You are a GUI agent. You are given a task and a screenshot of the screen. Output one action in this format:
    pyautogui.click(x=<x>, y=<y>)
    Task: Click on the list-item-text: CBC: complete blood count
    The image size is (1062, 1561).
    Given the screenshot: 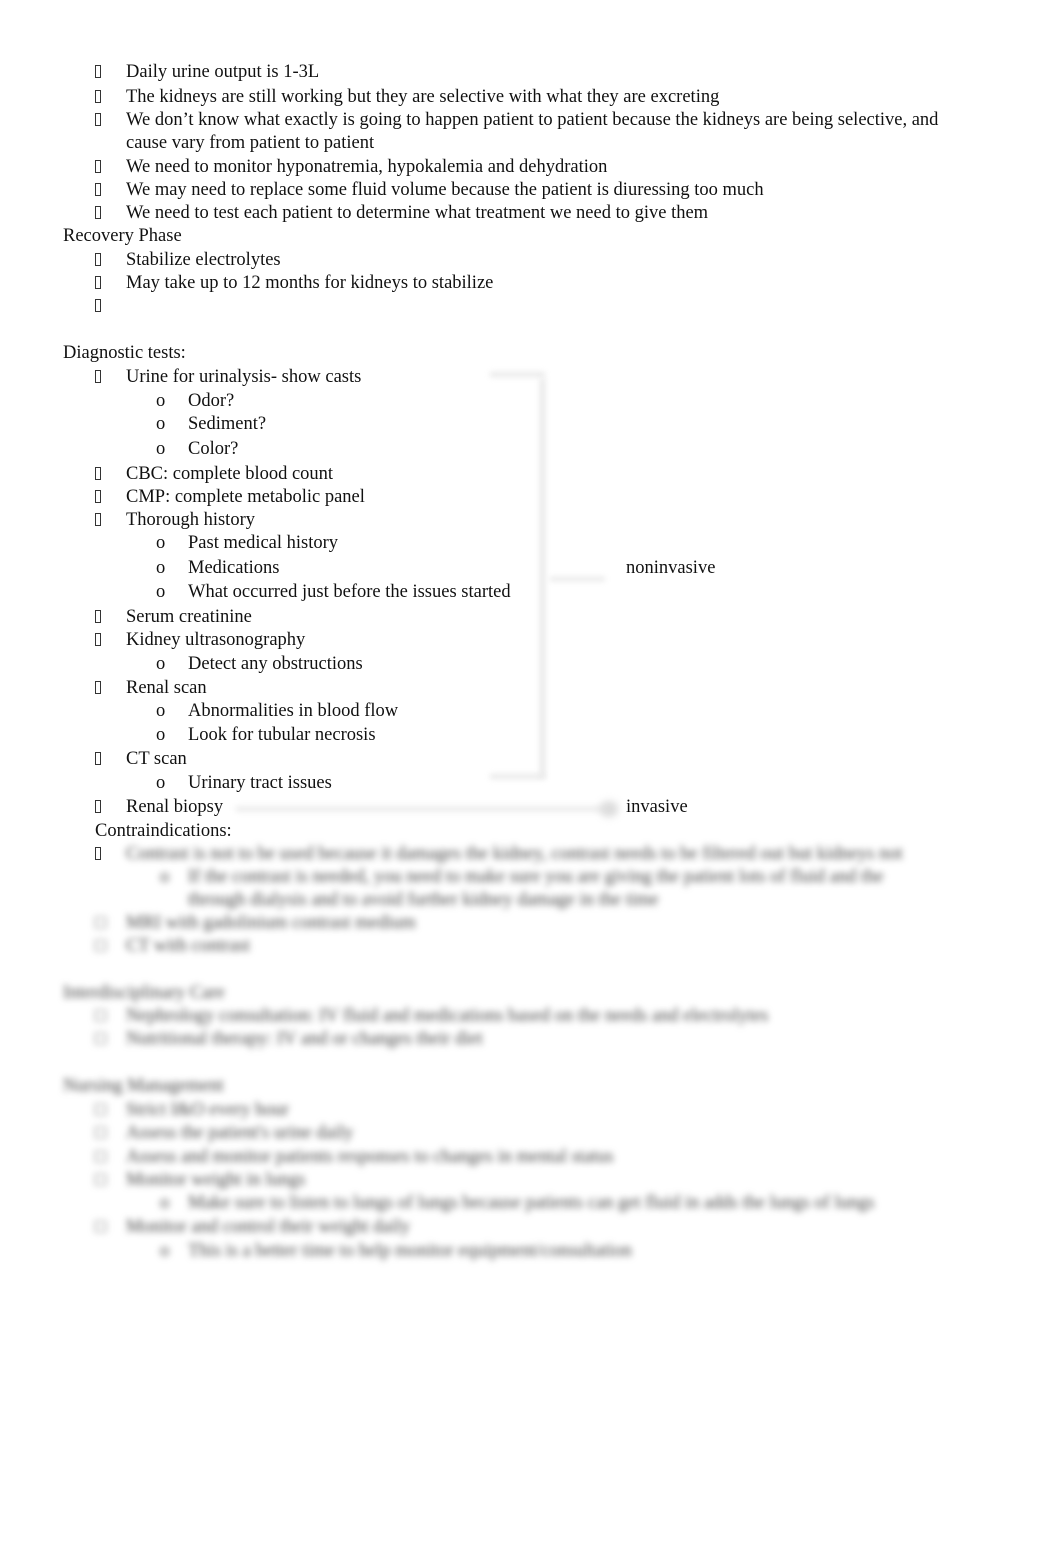 What is the action you would take?
    pyautogui.click(x=230, y=474)
    